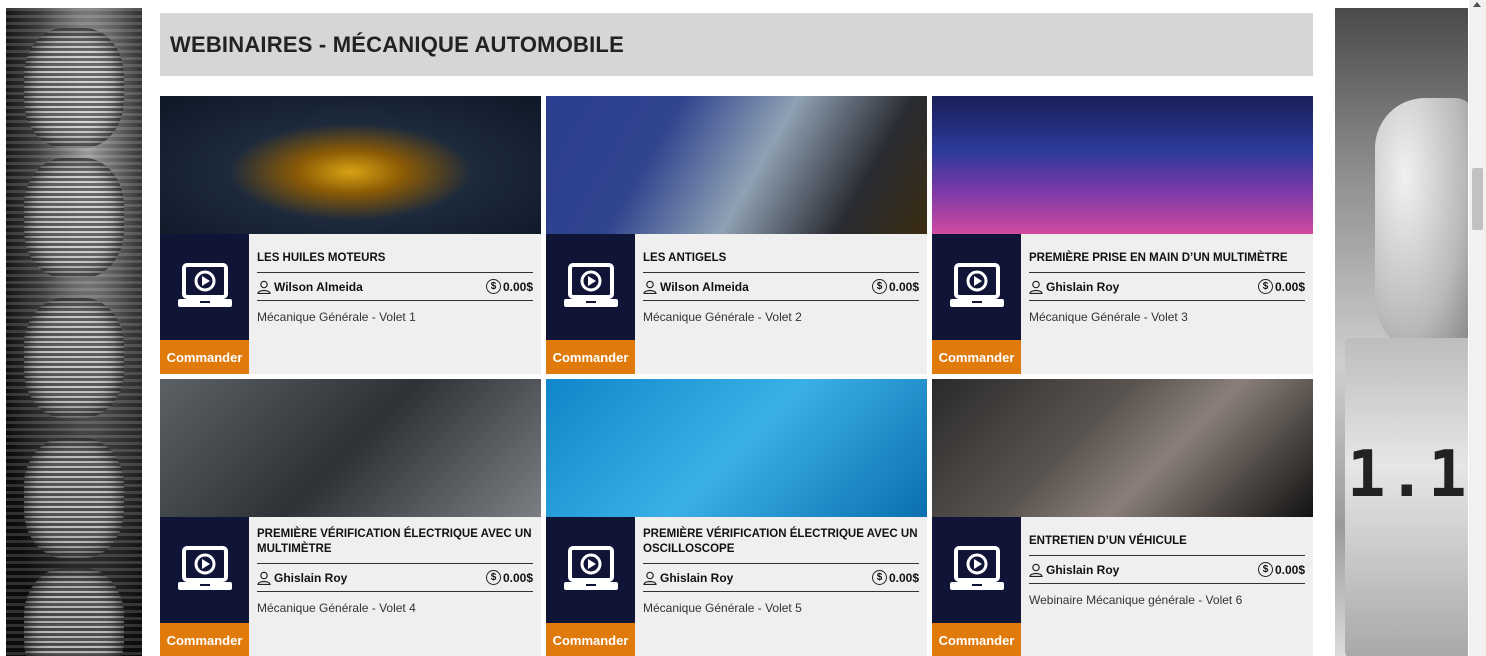  I want to click on webinar-title: ENTRETIEN D’UN VÉHICULE, so click(1167, 541).